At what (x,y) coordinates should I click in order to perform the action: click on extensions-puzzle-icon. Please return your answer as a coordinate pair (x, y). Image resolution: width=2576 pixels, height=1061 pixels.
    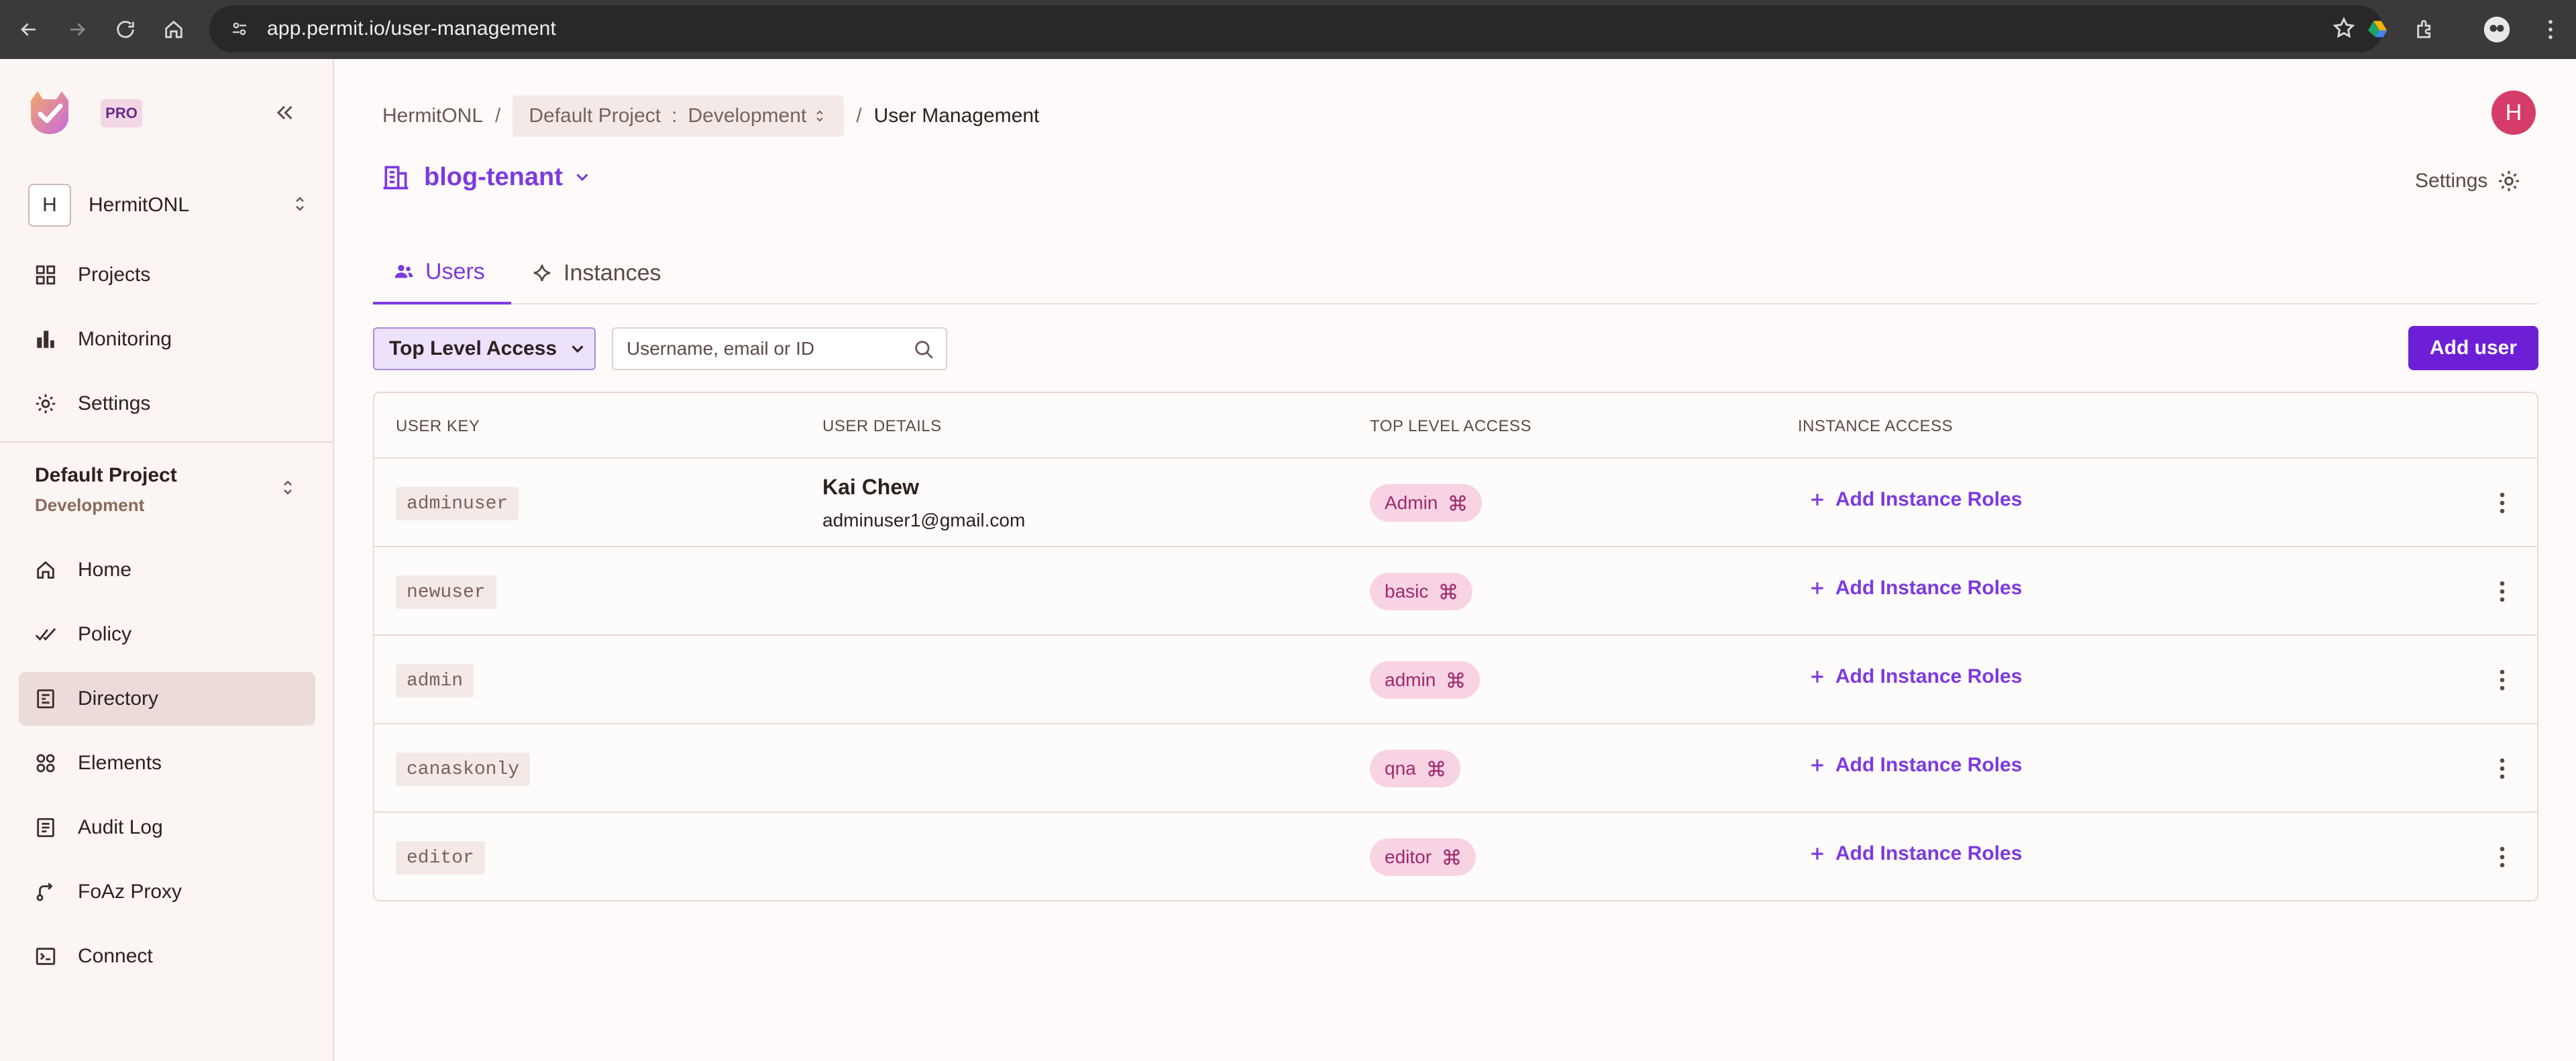
    Looking at the image, I should click on (2425, 29).